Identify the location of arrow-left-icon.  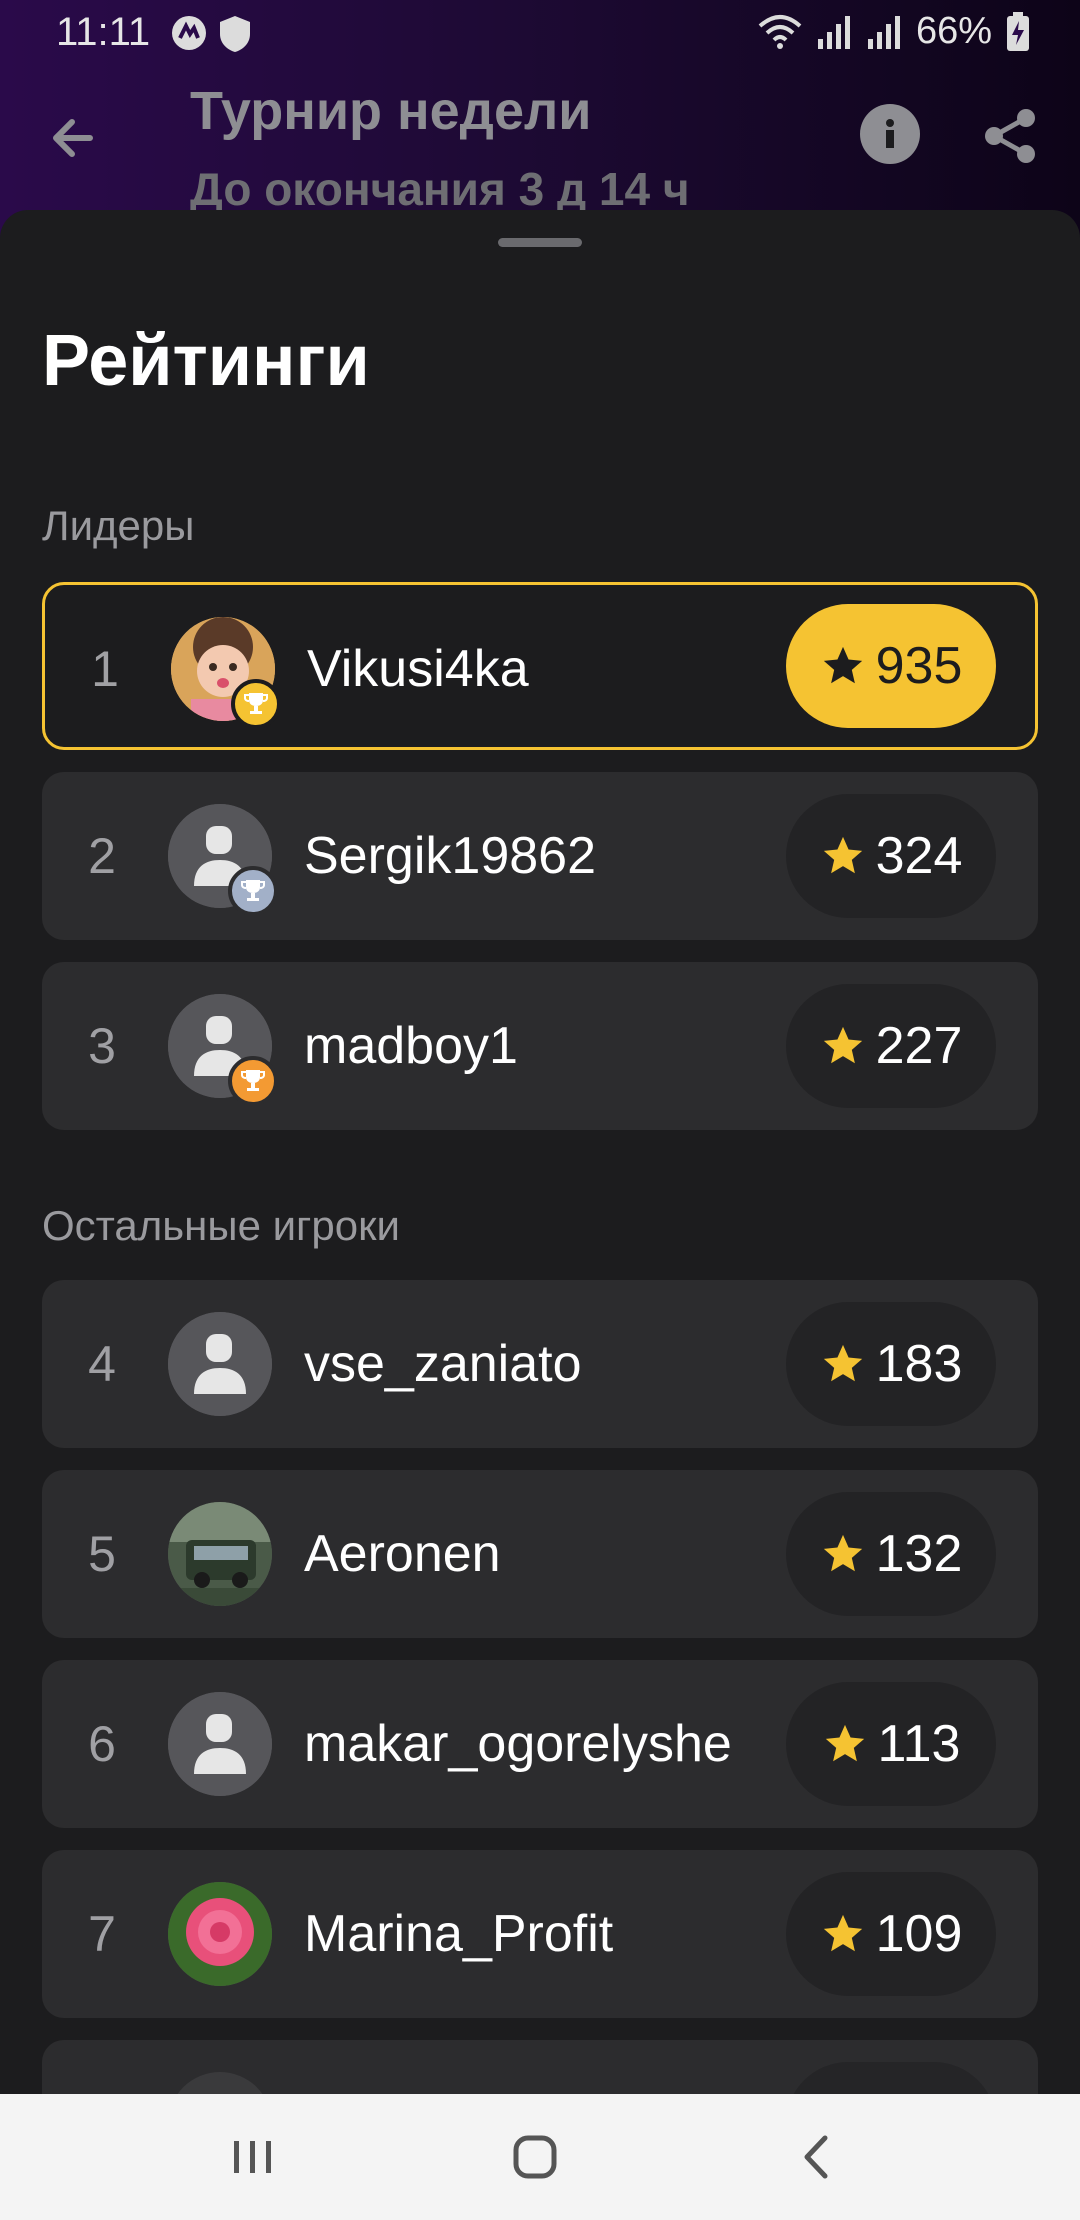
(73, 138).